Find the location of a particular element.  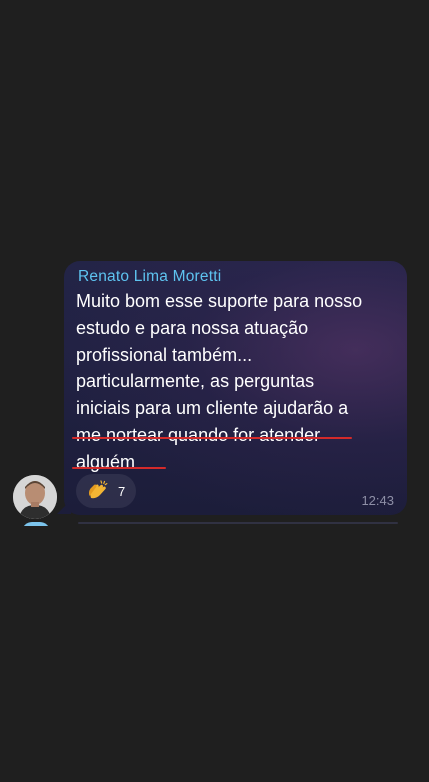

sender-avatar is located at coordinates (35, 497).